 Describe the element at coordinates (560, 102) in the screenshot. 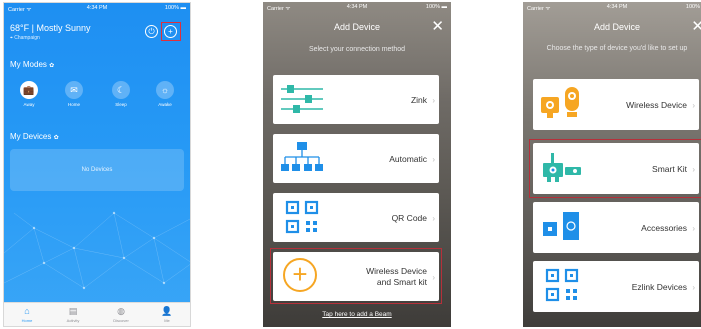

I see `wireless-camera-icon` at that location.